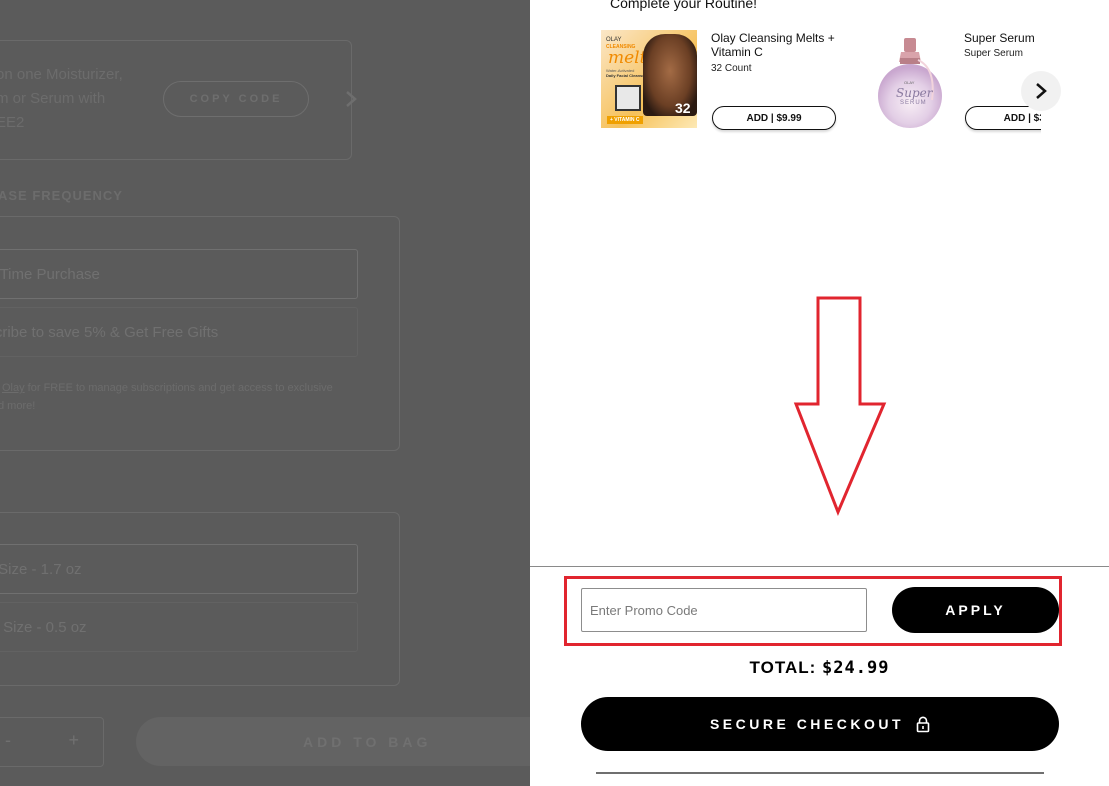 Image resolution: width=1109 pixels, height=786 pixels. Describe the element at coordinates (820, 773) in the screenshot. I see `checkout-divider` at that location.